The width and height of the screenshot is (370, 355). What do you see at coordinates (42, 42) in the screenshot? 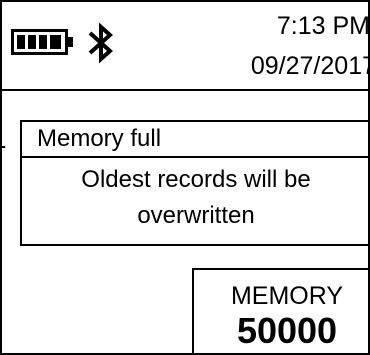
I see `battery-full-icon` at bounding box center [42, 42].